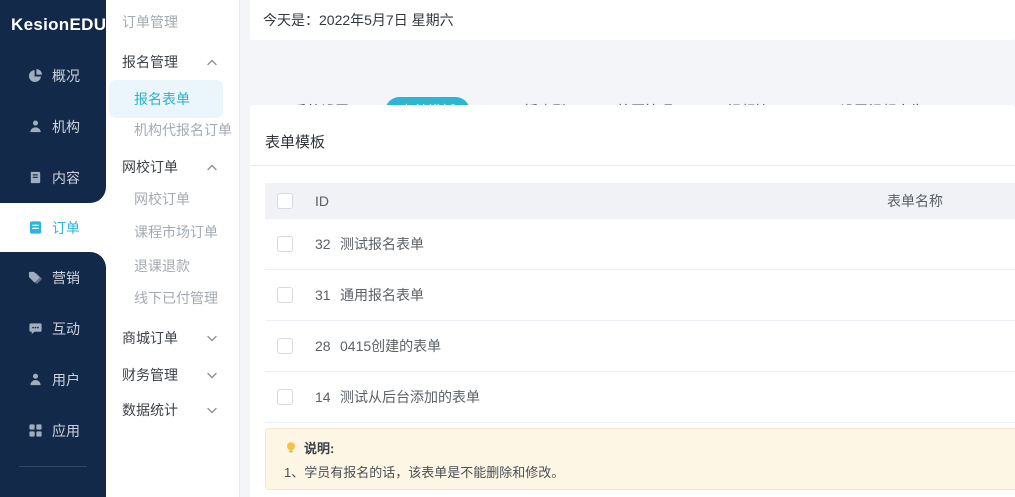  I want to click on primary-sidebar: KesionEDU 概况 机构 内容 订单 营销 互动 用户 应用, so click(53, 248).